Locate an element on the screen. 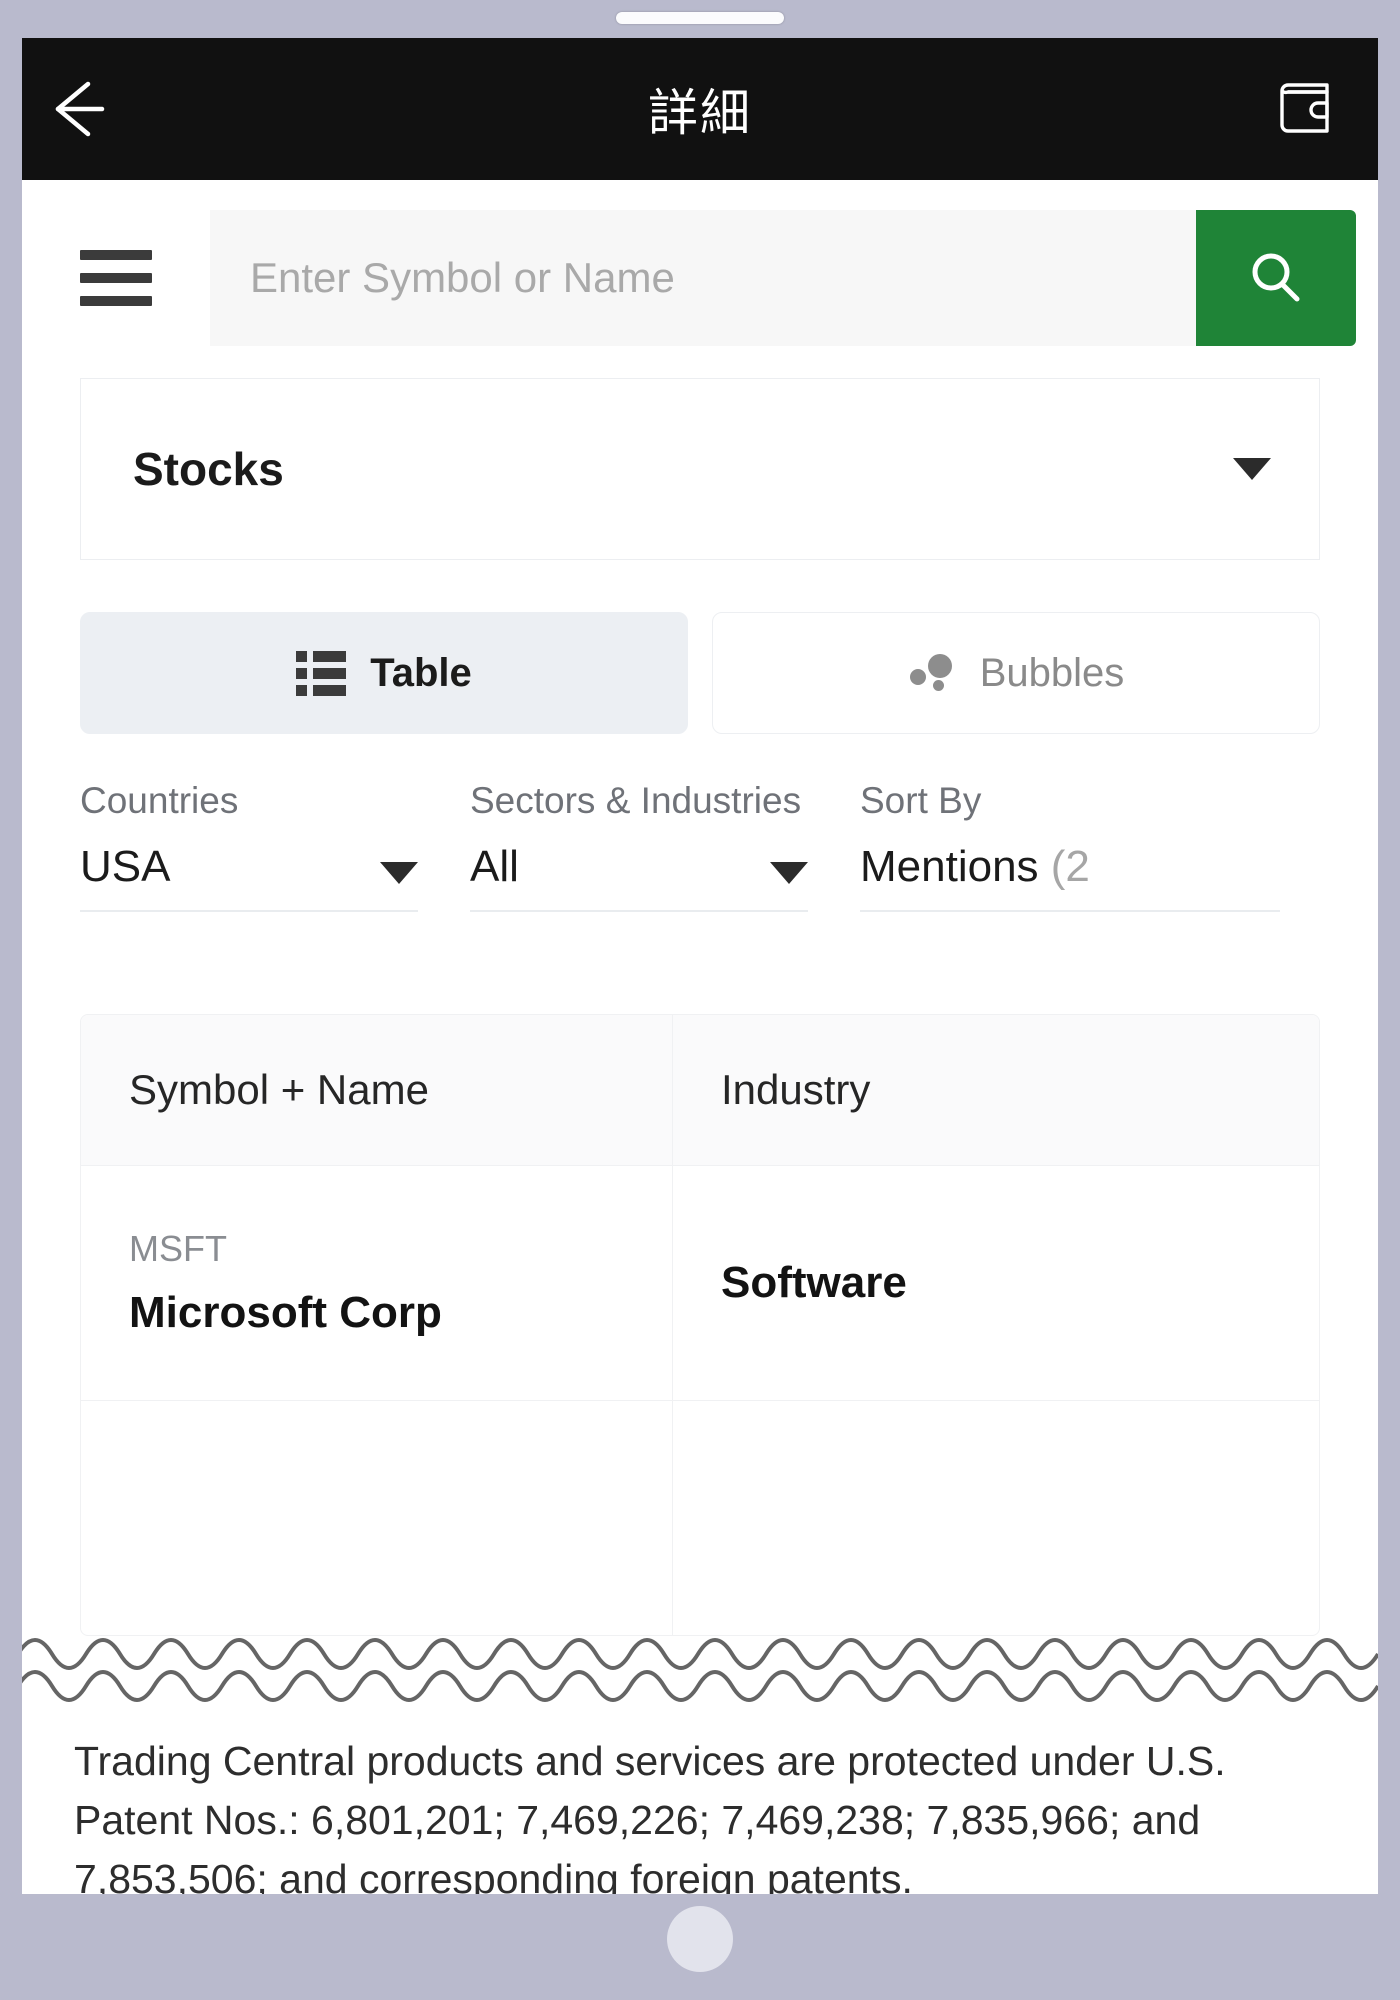 The height and width of the screenshot is (2000, 1400). search-button is located at coordinates (1276, 278).